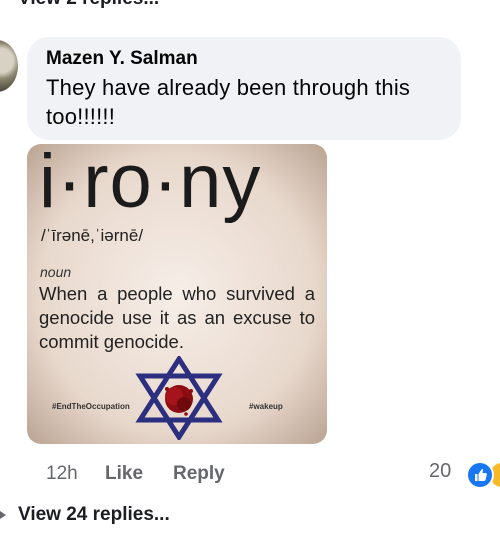 The image size is (500, 535). I want to click on star-of-david-icon, so click(179, 398).